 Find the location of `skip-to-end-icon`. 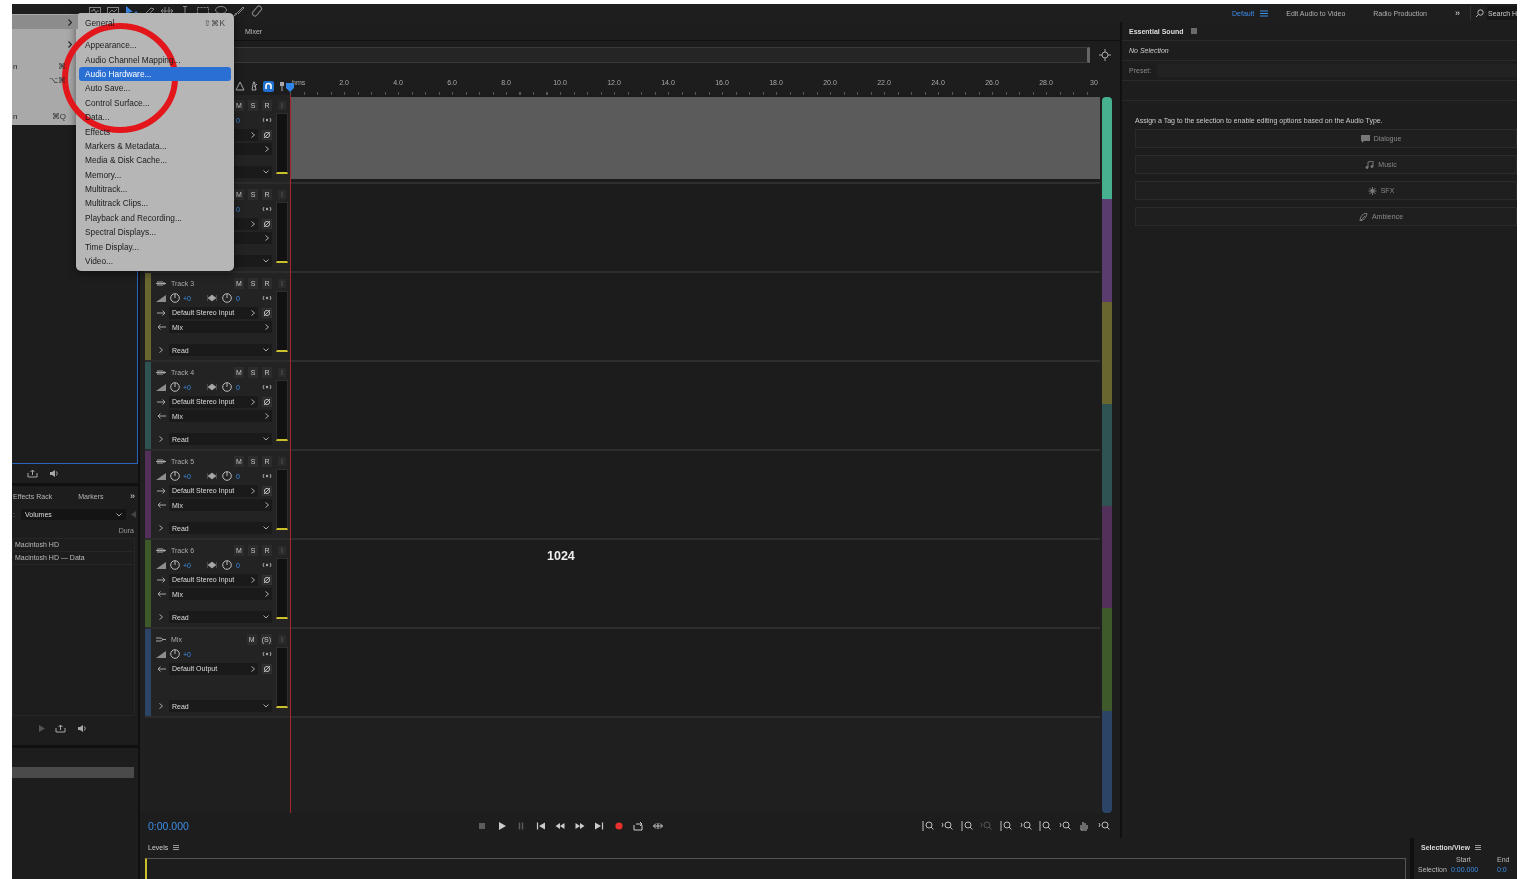

skip-to-end-icon is located at coordinates (599, 826).